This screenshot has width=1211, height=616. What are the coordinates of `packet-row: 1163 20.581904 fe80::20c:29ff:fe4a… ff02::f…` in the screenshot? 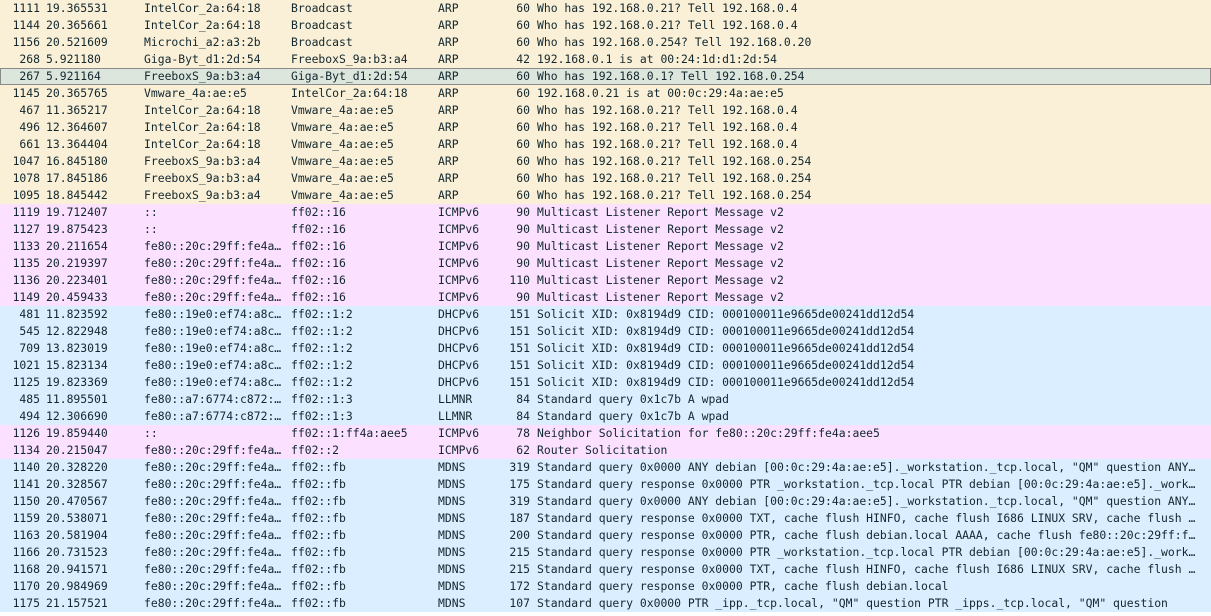 It's located at (605, 535).